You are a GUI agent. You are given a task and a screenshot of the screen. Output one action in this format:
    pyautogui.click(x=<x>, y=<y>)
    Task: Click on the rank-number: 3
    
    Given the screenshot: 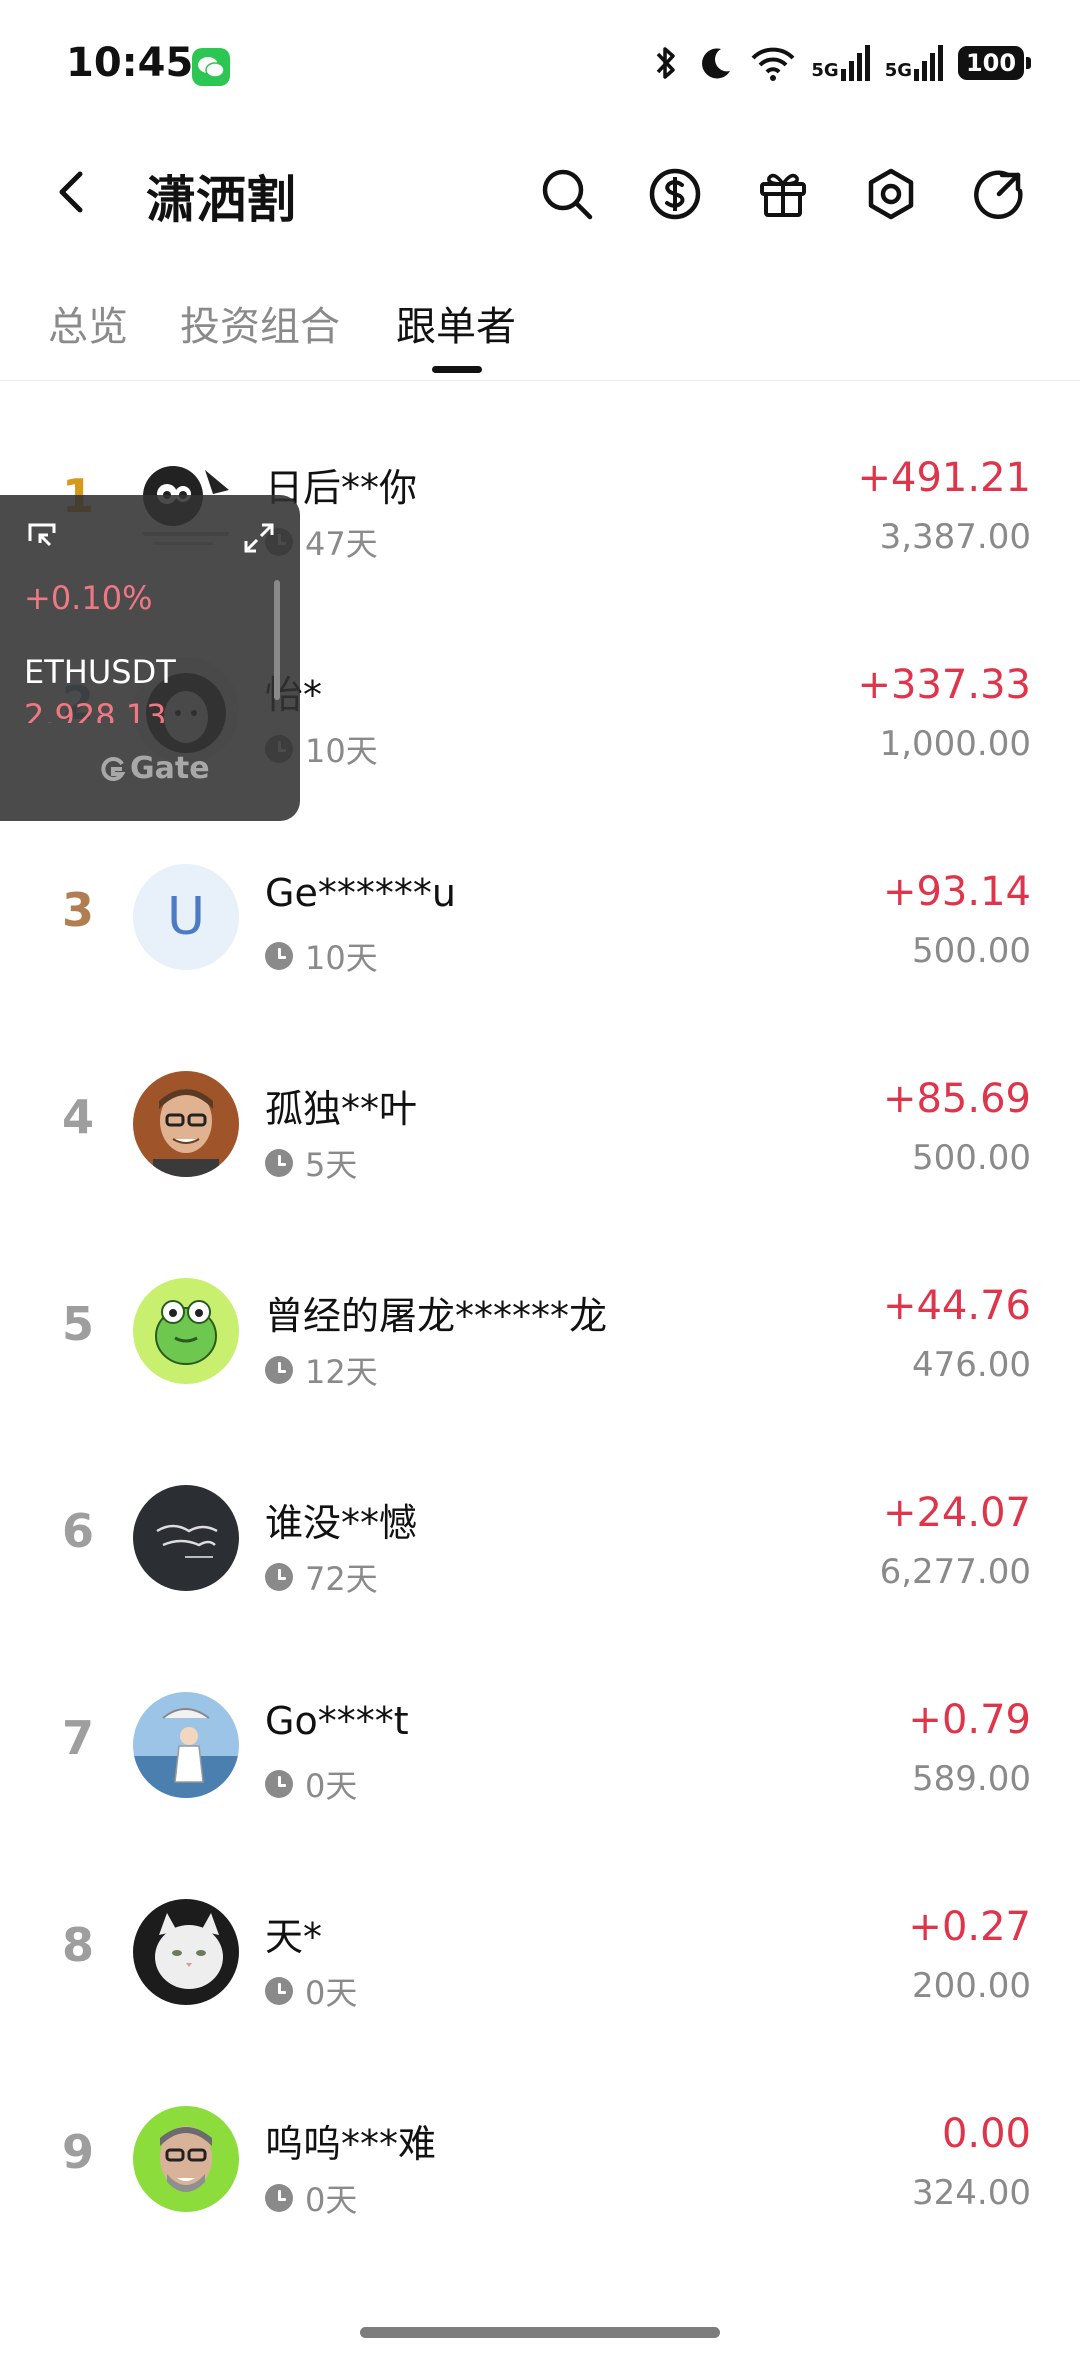 What is the action you would take?
    pyautogui.click(x=77, y=910)
    